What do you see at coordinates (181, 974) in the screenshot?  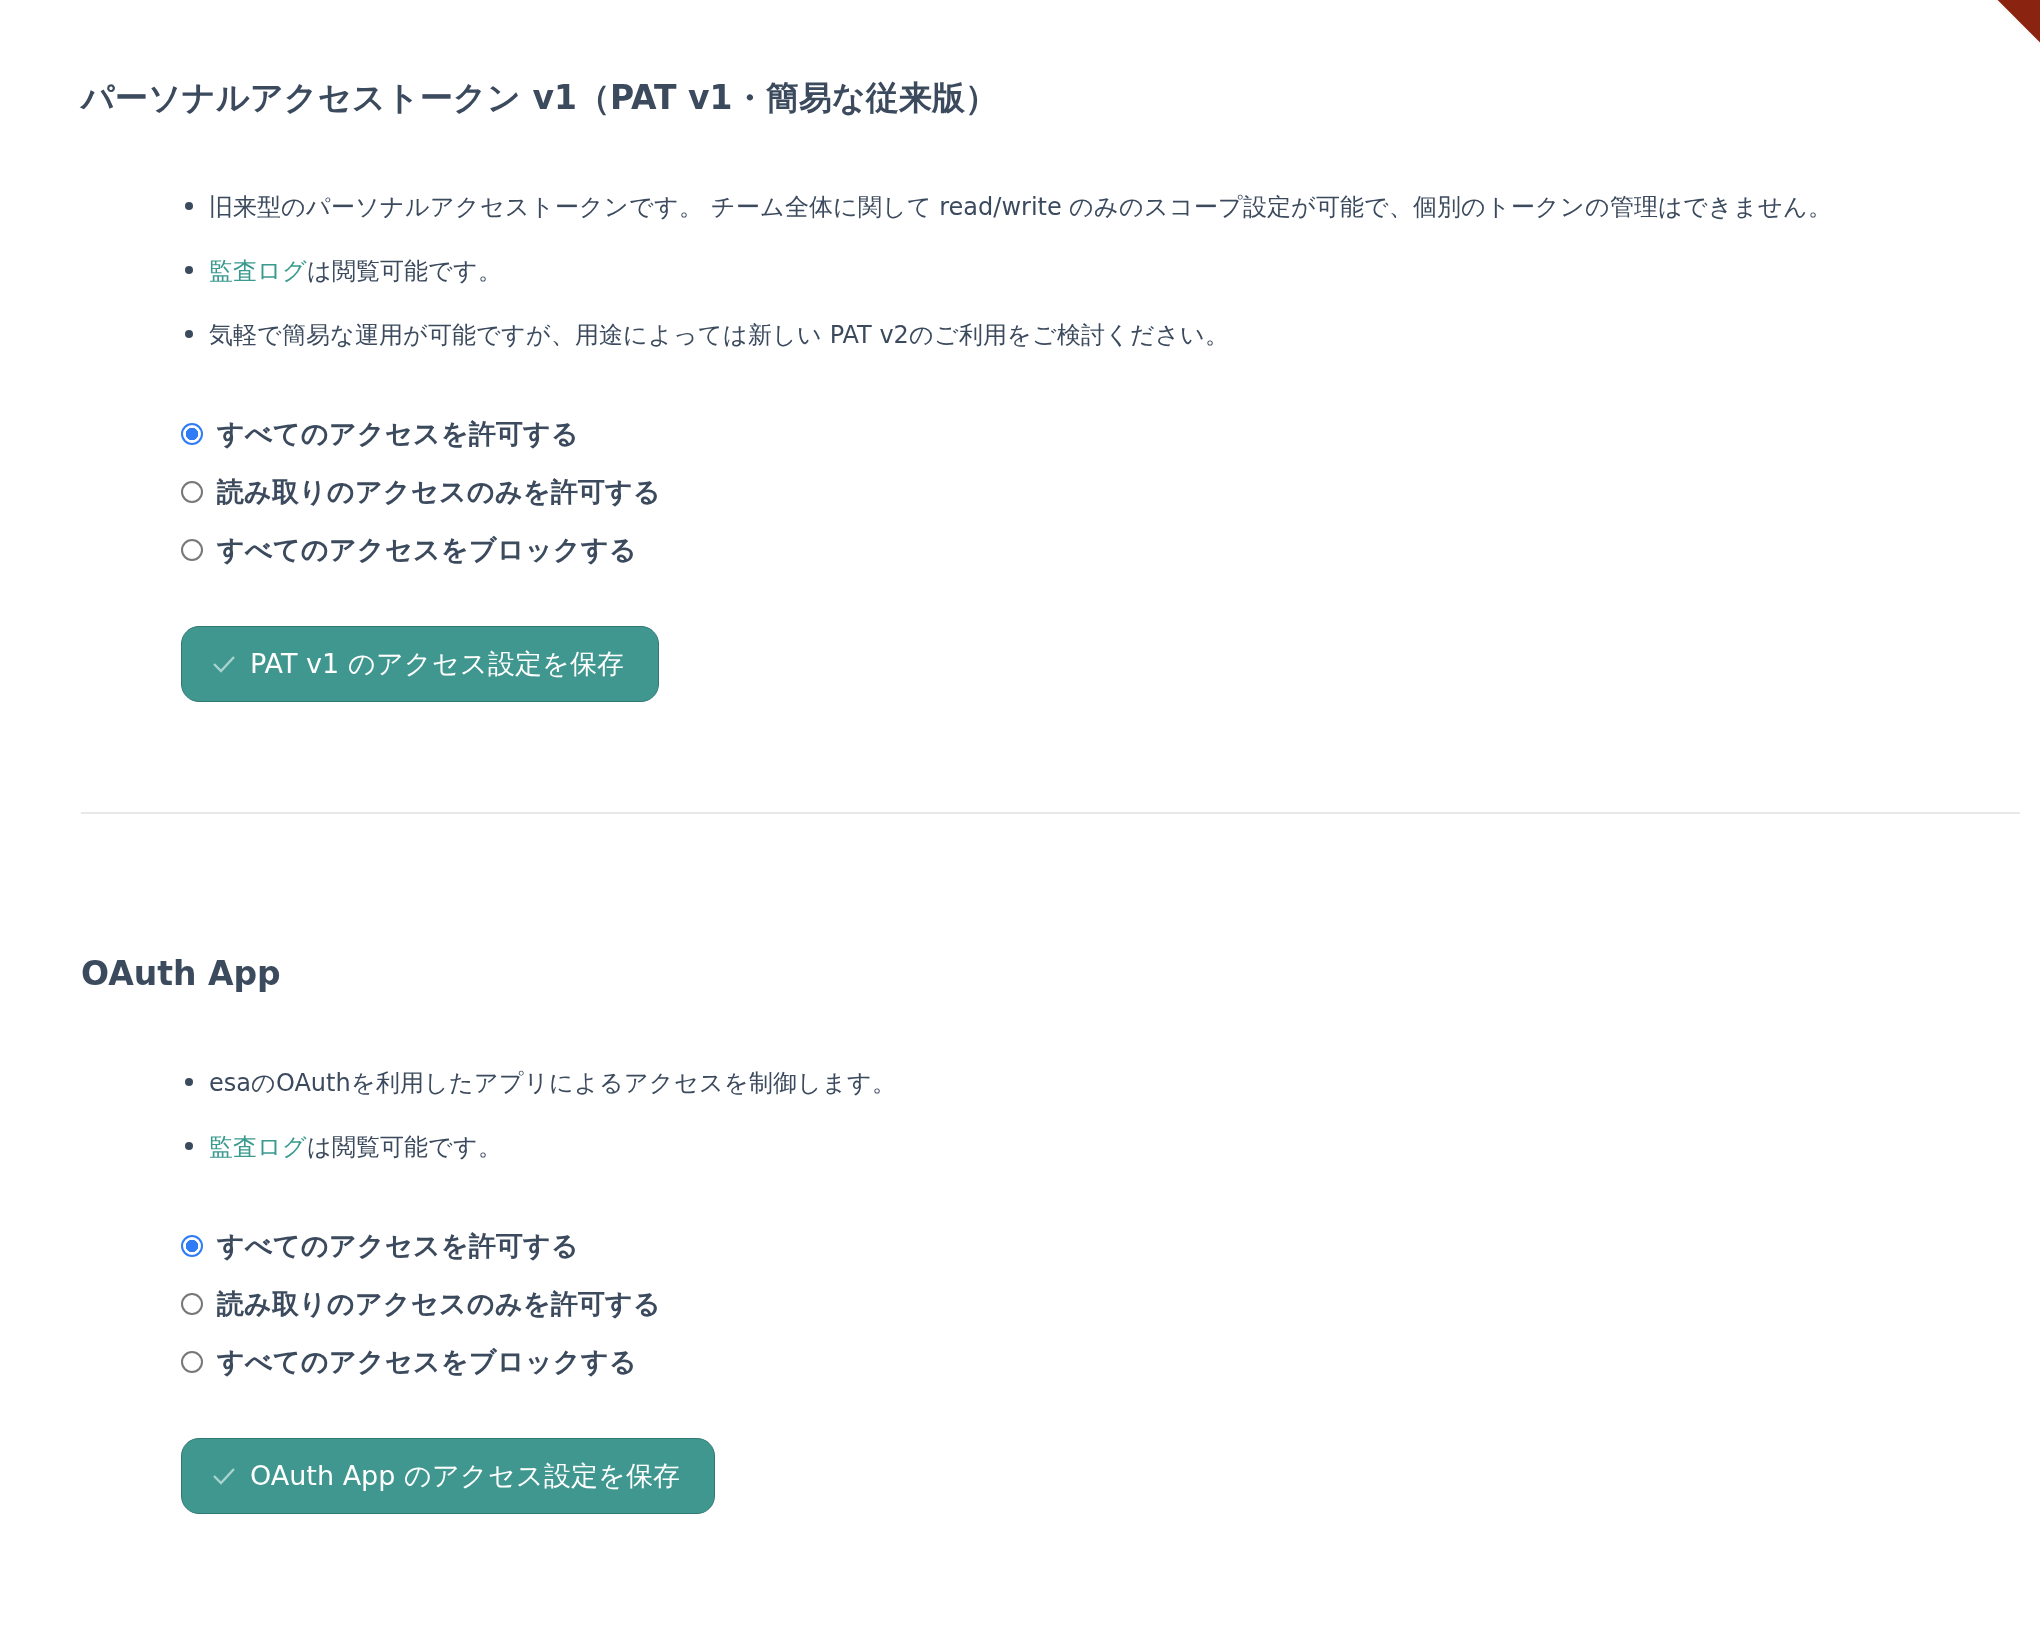 I see `section-title: OAuth App` at bounding box center [181, 974].